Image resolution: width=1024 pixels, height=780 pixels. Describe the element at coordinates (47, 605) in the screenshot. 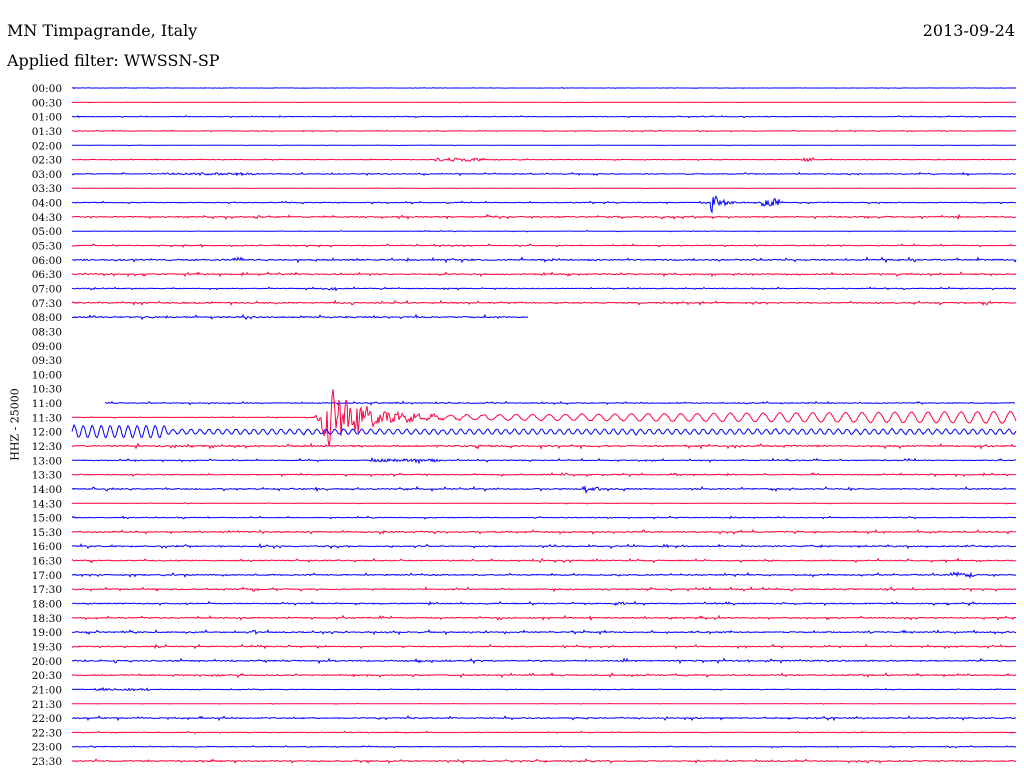

I see `row-time-label: 18:00` at that location.